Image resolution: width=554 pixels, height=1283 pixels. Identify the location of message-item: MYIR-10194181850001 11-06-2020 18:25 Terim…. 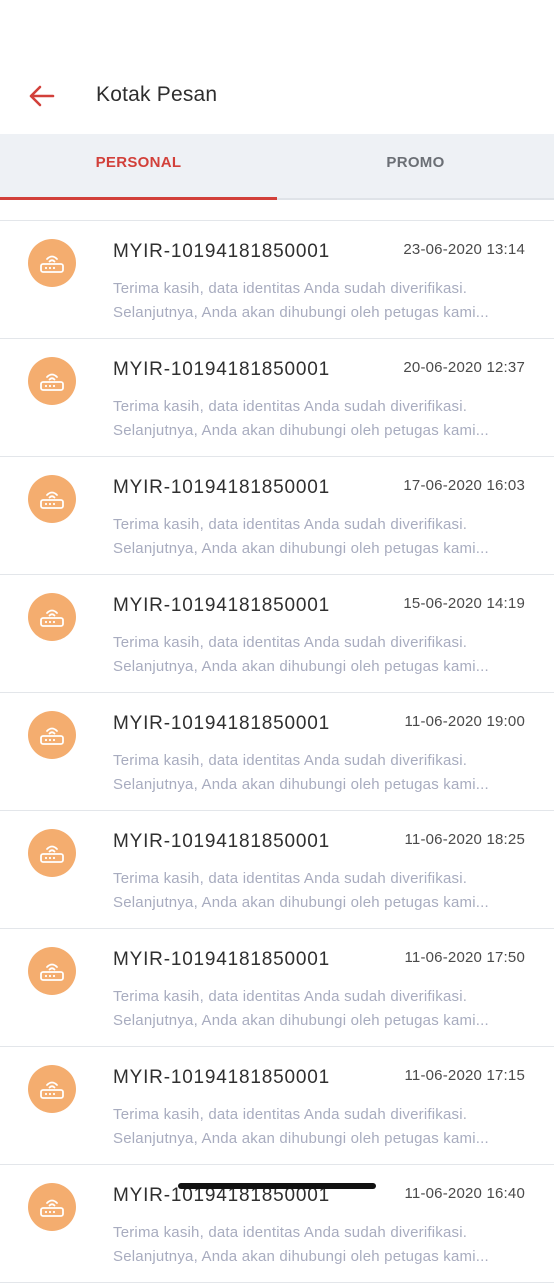
(277, 870).